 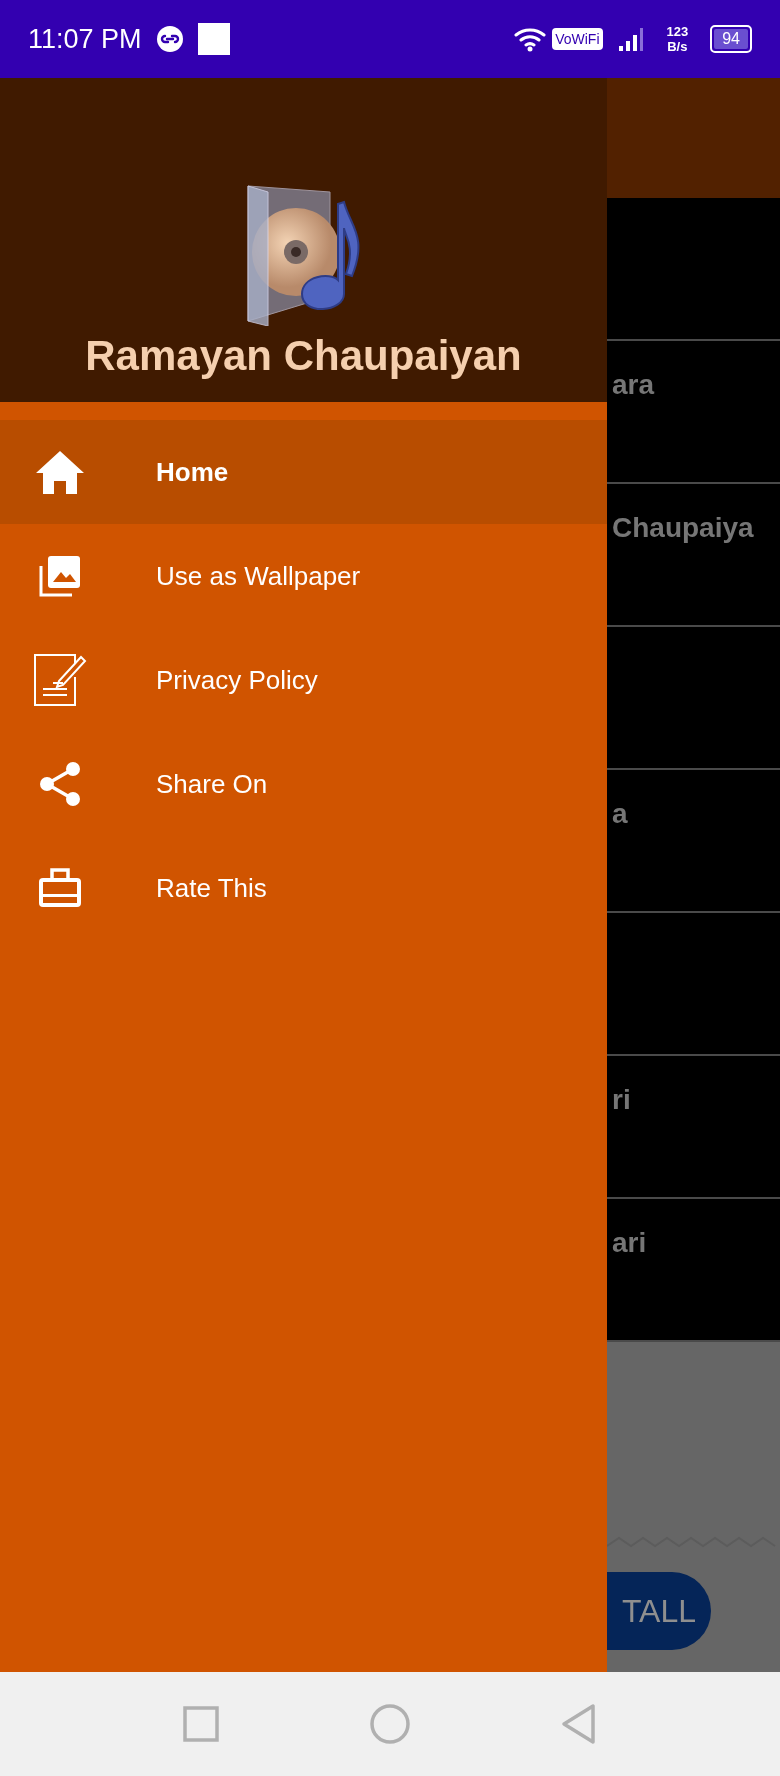 I want to click on home-icon, so click(x=60, y=472).